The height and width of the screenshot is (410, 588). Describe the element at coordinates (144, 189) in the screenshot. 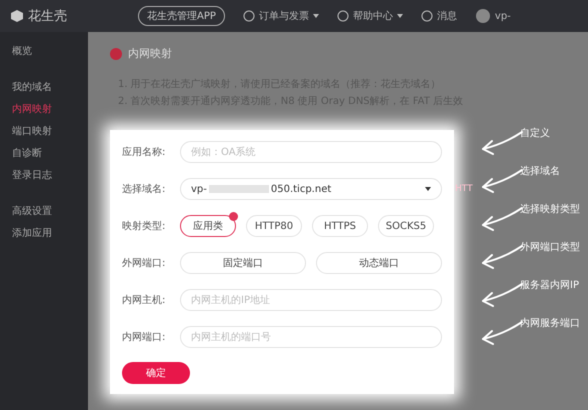

I see `field-label: 选择域名:` at that location.